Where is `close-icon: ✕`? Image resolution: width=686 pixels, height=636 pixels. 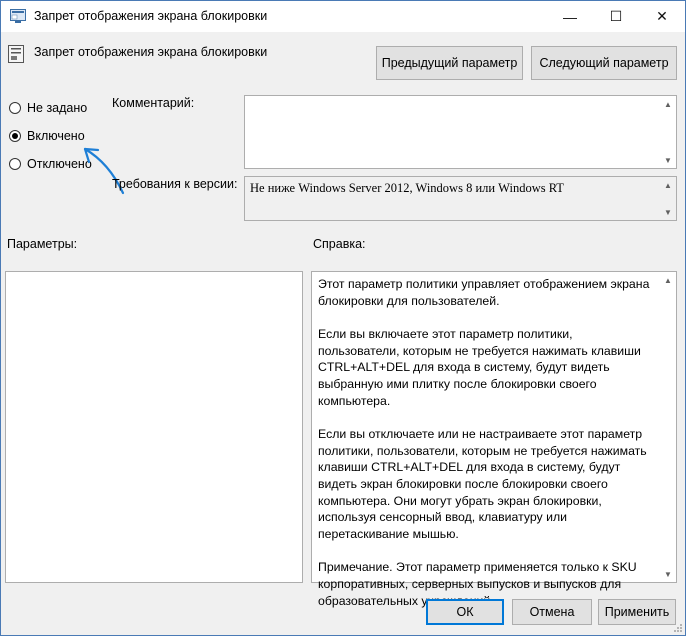
close-icon: ✕ is located at coordinates (662, 16).